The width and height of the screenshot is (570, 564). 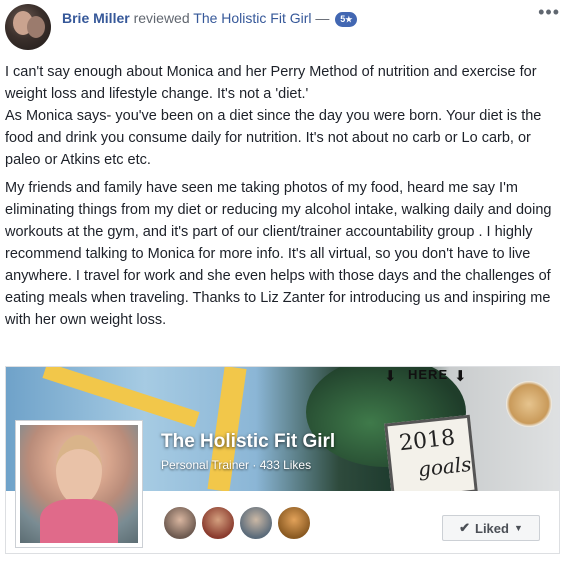 What do you see at coordinates (549, 12) in the screenshot?
I see `more-options-icon: •••` at bounding box center [549, 12].